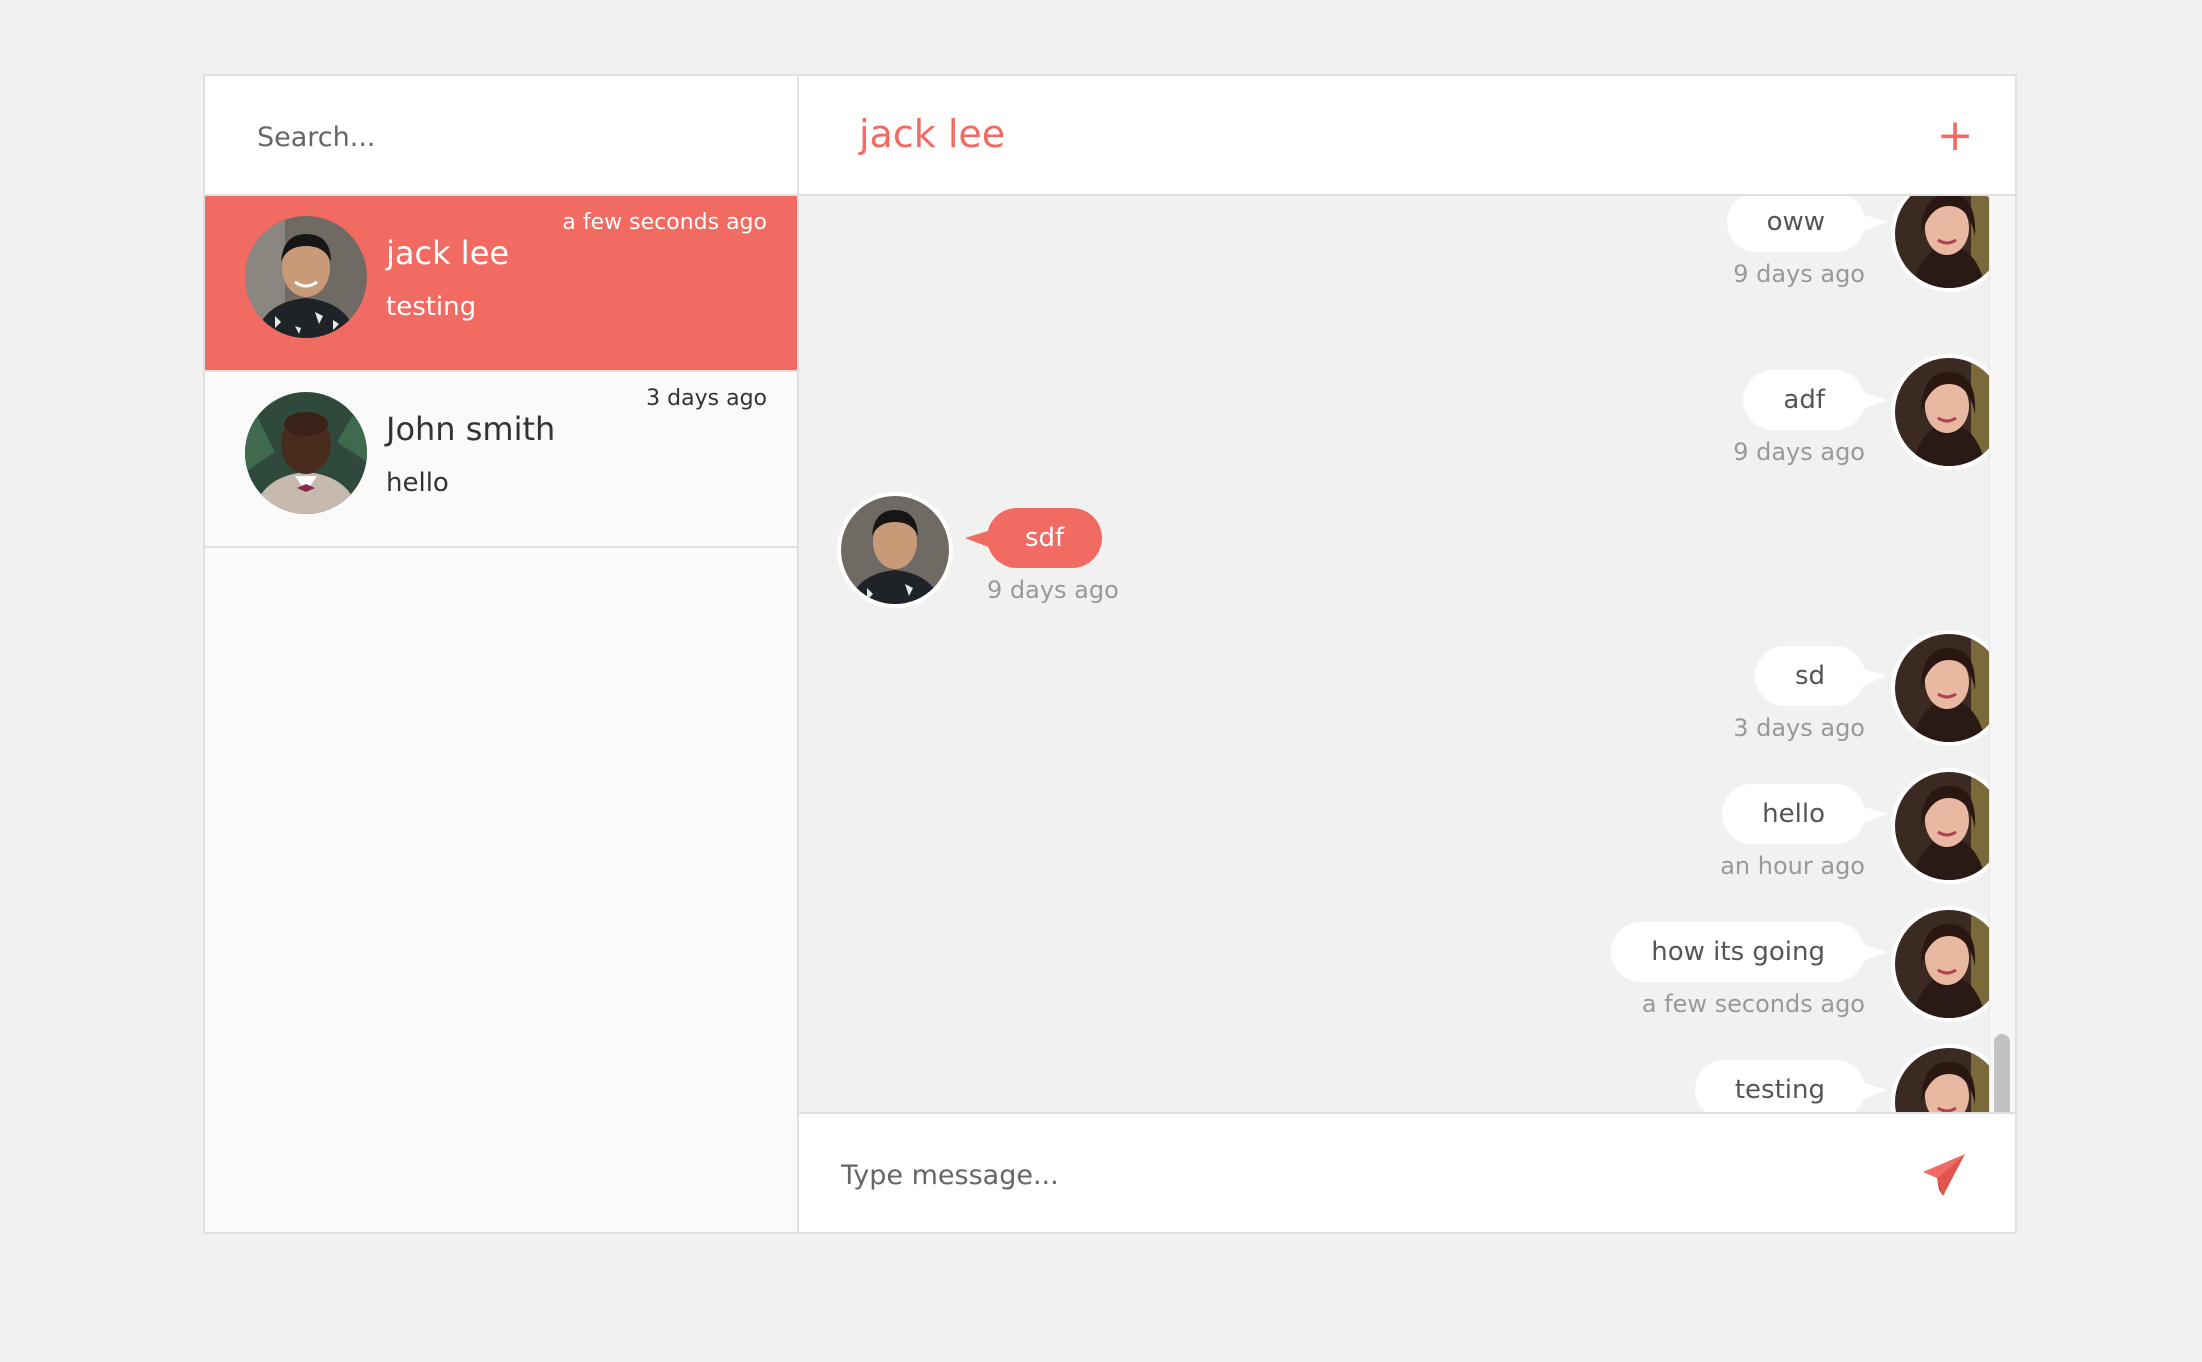 This screenshot has height=1362, width=2202. I want to click on plus-icon: +, so click(1955, 135).